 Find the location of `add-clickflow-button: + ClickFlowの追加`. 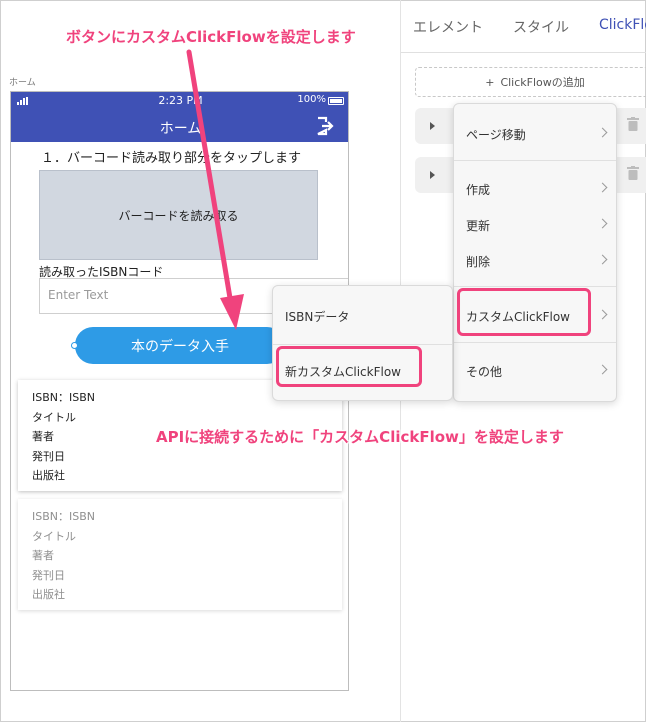

add-clickflow-button: + ClickFlowの追加 is located at coordinates (530, 82).